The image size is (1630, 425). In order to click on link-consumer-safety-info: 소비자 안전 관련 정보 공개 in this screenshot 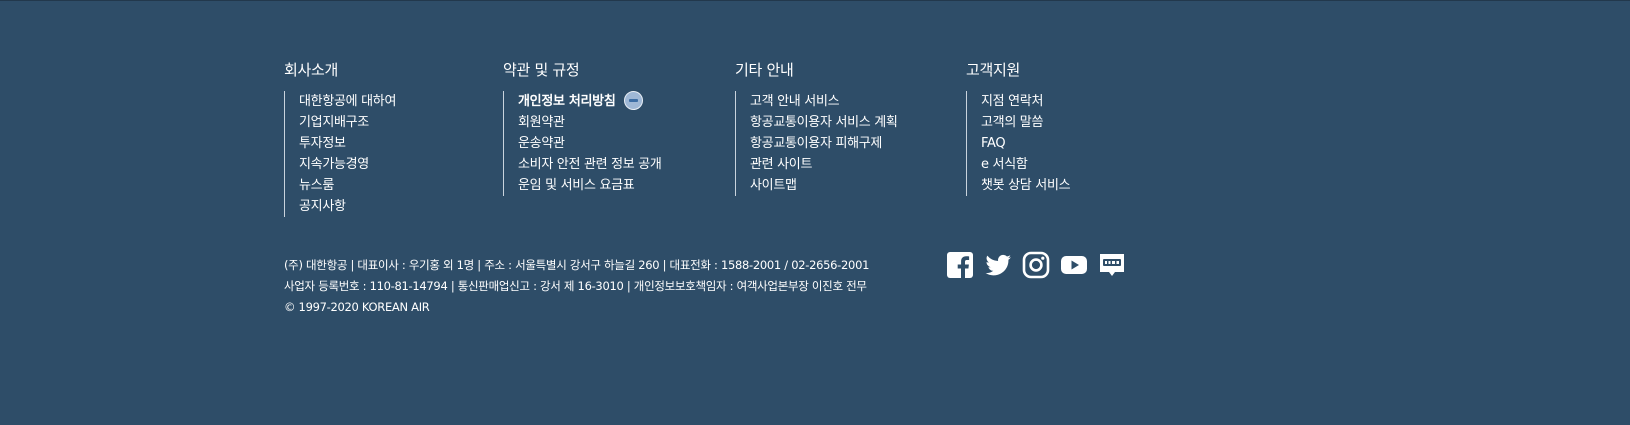, I will do `click(590, 164)`.